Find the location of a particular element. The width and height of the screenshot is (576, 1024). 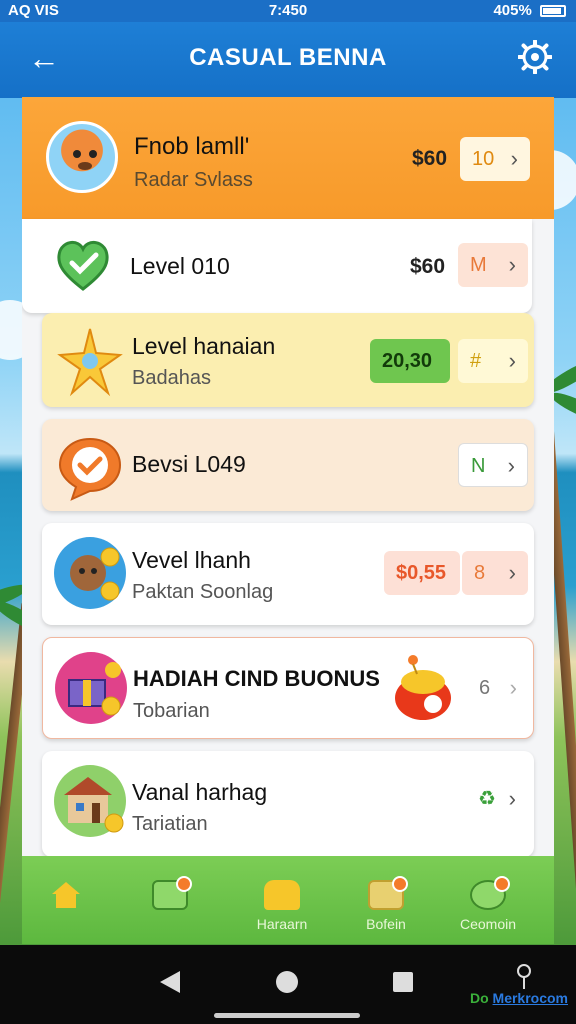

app-bar: ← CASUAL BENNA is located at coordinates (288, 60).